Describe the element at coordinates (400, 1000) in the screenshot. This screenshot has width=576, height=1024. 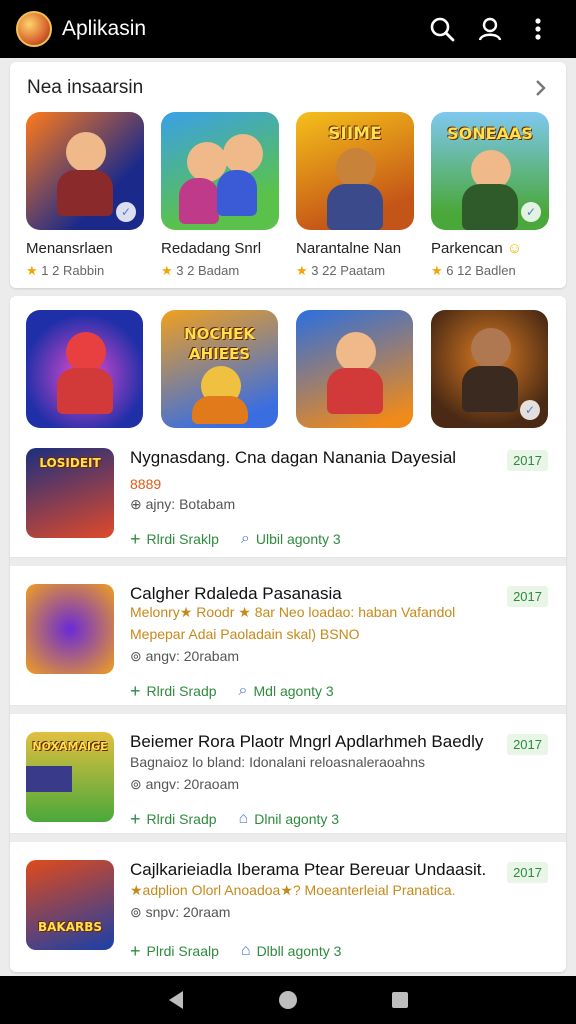
I see `recents-icon` at that location.